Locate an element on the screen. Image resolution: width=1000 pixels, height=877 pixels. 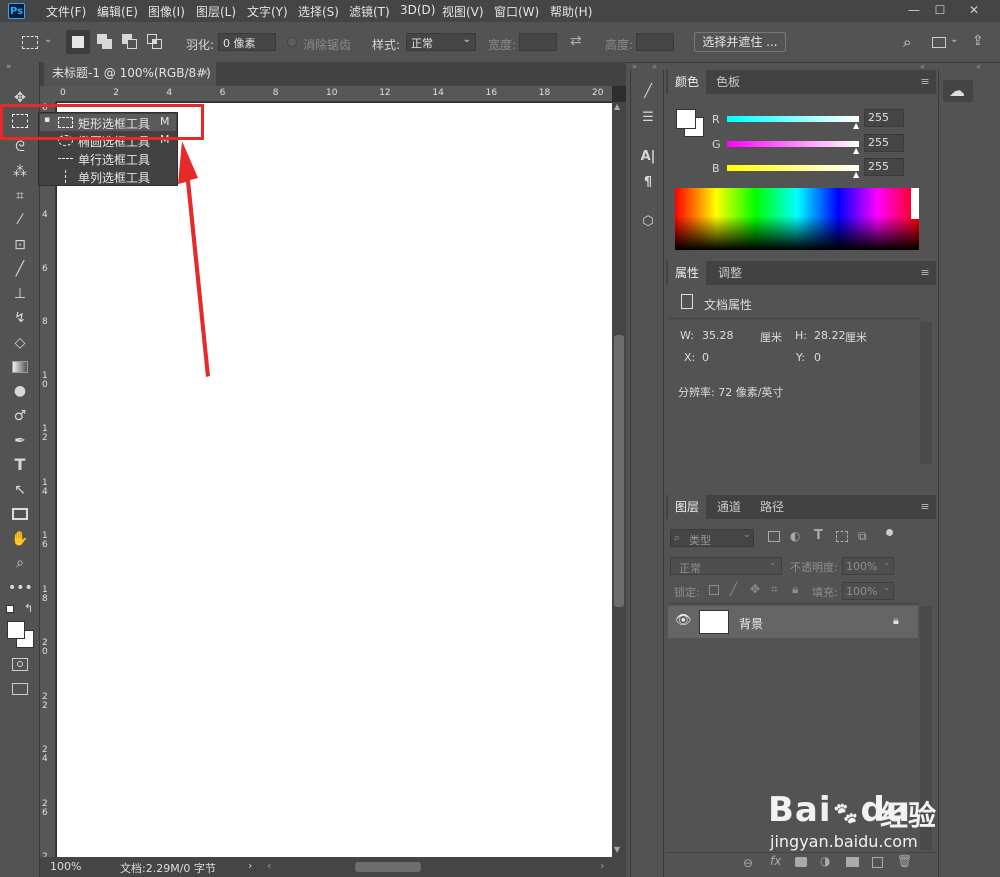
vertical-scroll-thumb is located at coordinates (619, 471).